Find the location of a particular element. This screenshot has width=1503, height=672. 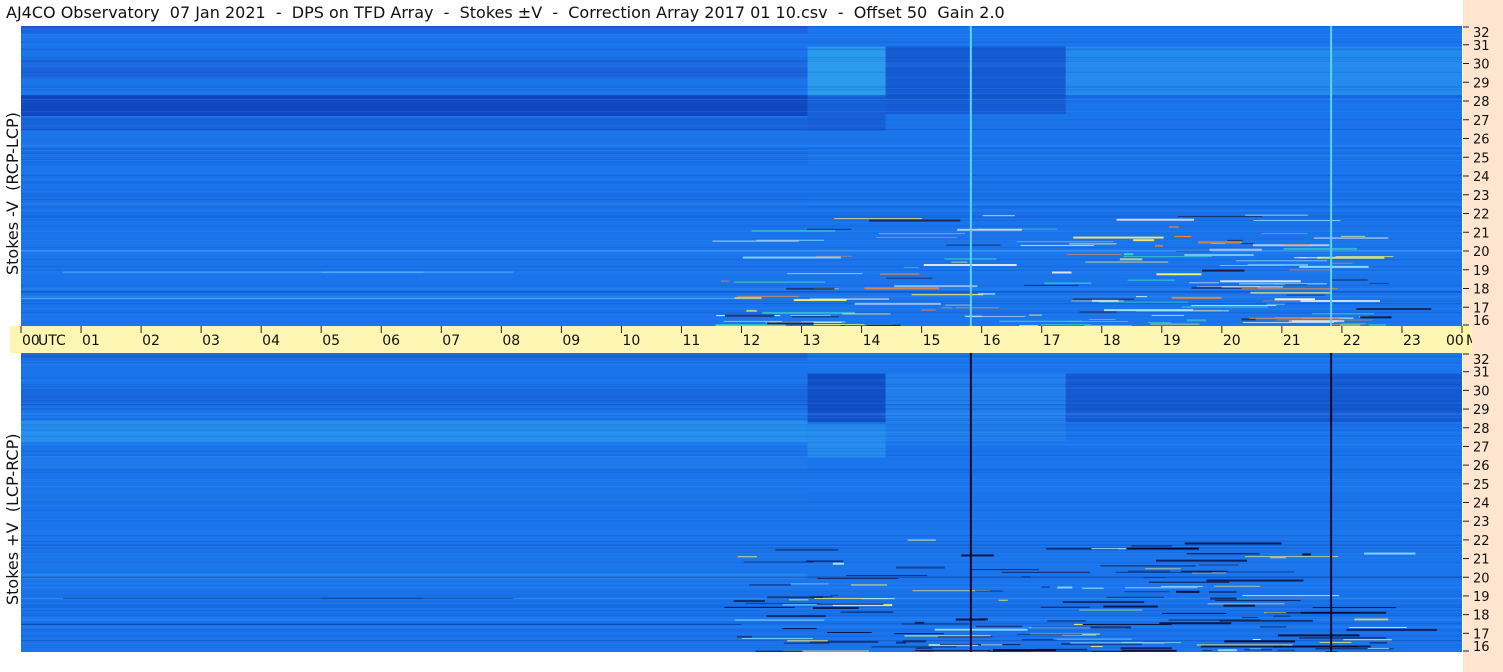

frequency-tick-label: 29 is located at coordinates (1481, 410).